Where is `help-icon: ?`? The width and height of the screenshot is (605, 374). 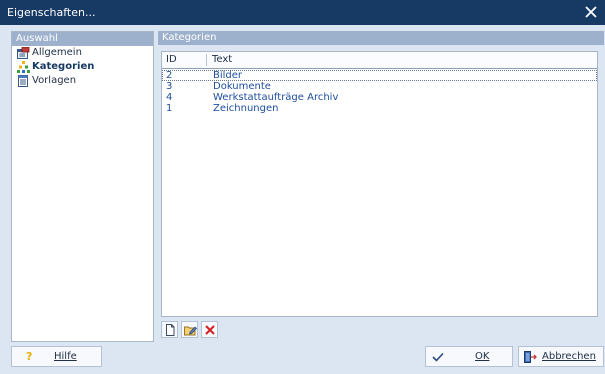
help-icon: ? is located at coordinates (29, 356).